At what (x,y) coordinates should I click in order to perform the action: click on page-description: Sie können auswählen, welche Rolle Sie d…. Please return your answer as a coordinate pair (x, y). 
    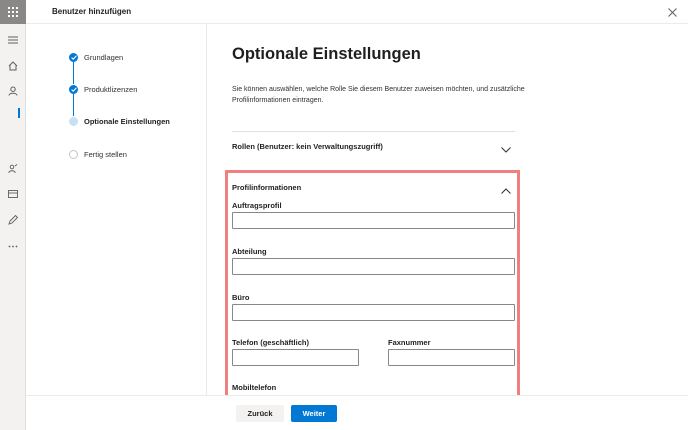
    Looking at the image, I should click on (378, 95).